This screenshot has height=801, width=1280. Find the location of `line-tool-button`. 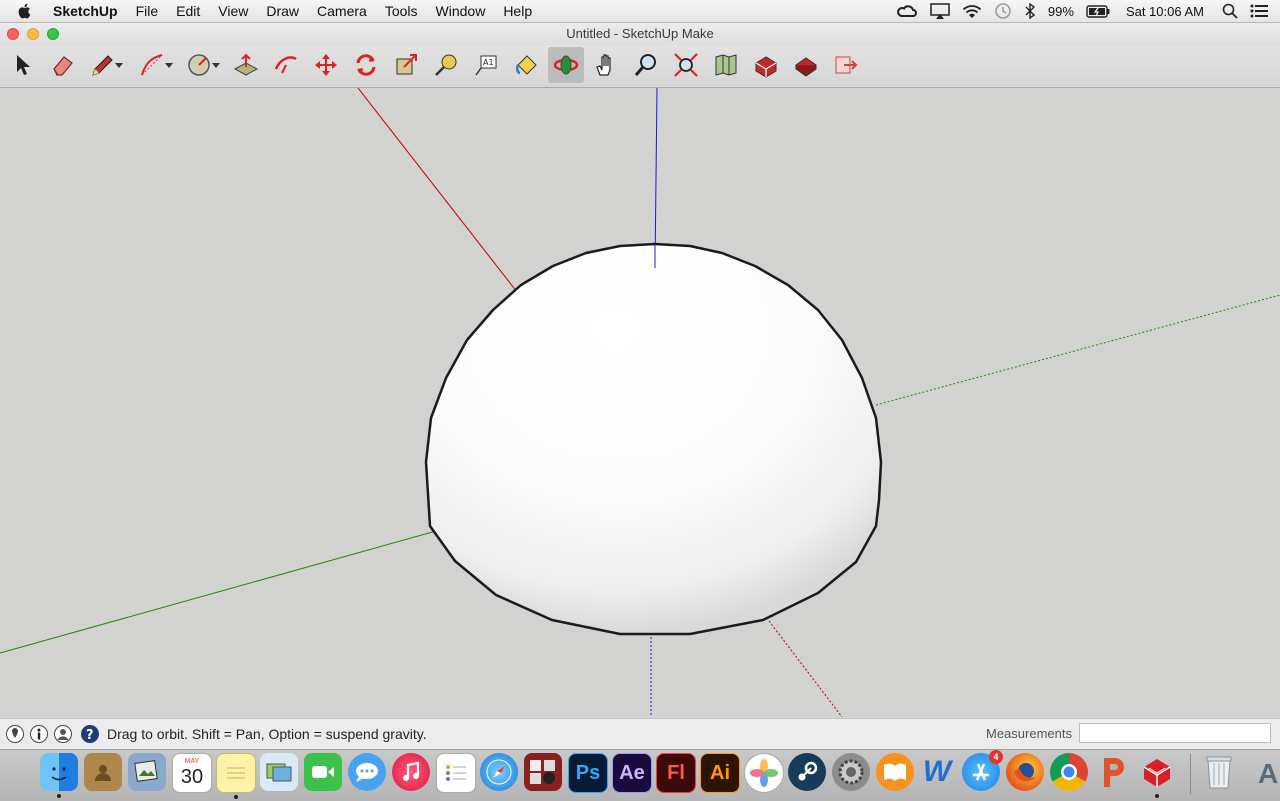

line-tool-button is located at coordinates (103, 65).